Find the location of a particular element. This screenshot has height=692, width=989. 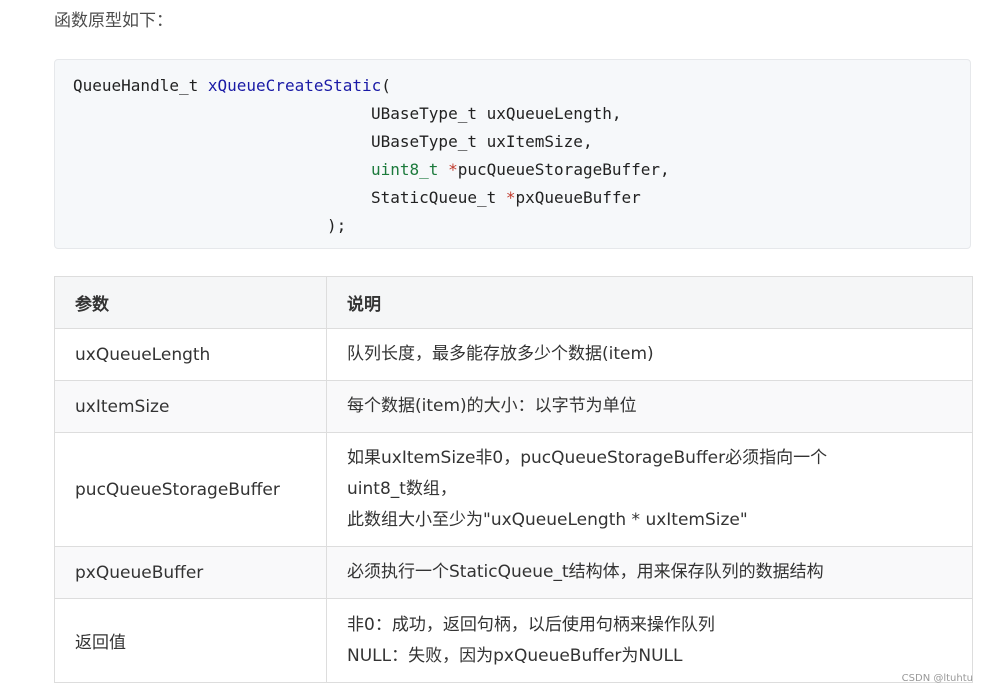

desc-line: uint8_t数组， is located at coordinates (402, 489).